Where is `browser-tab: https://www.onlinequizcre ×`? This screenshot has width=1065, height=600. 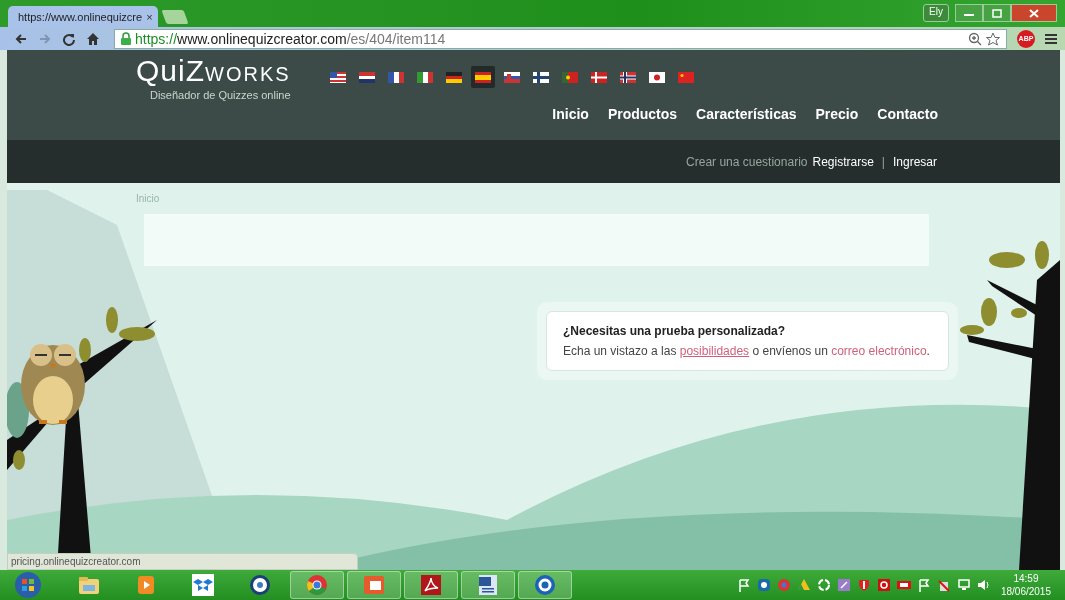
browser-tab: https://www.onlinequizcre × is located at coordinates (83, 16).